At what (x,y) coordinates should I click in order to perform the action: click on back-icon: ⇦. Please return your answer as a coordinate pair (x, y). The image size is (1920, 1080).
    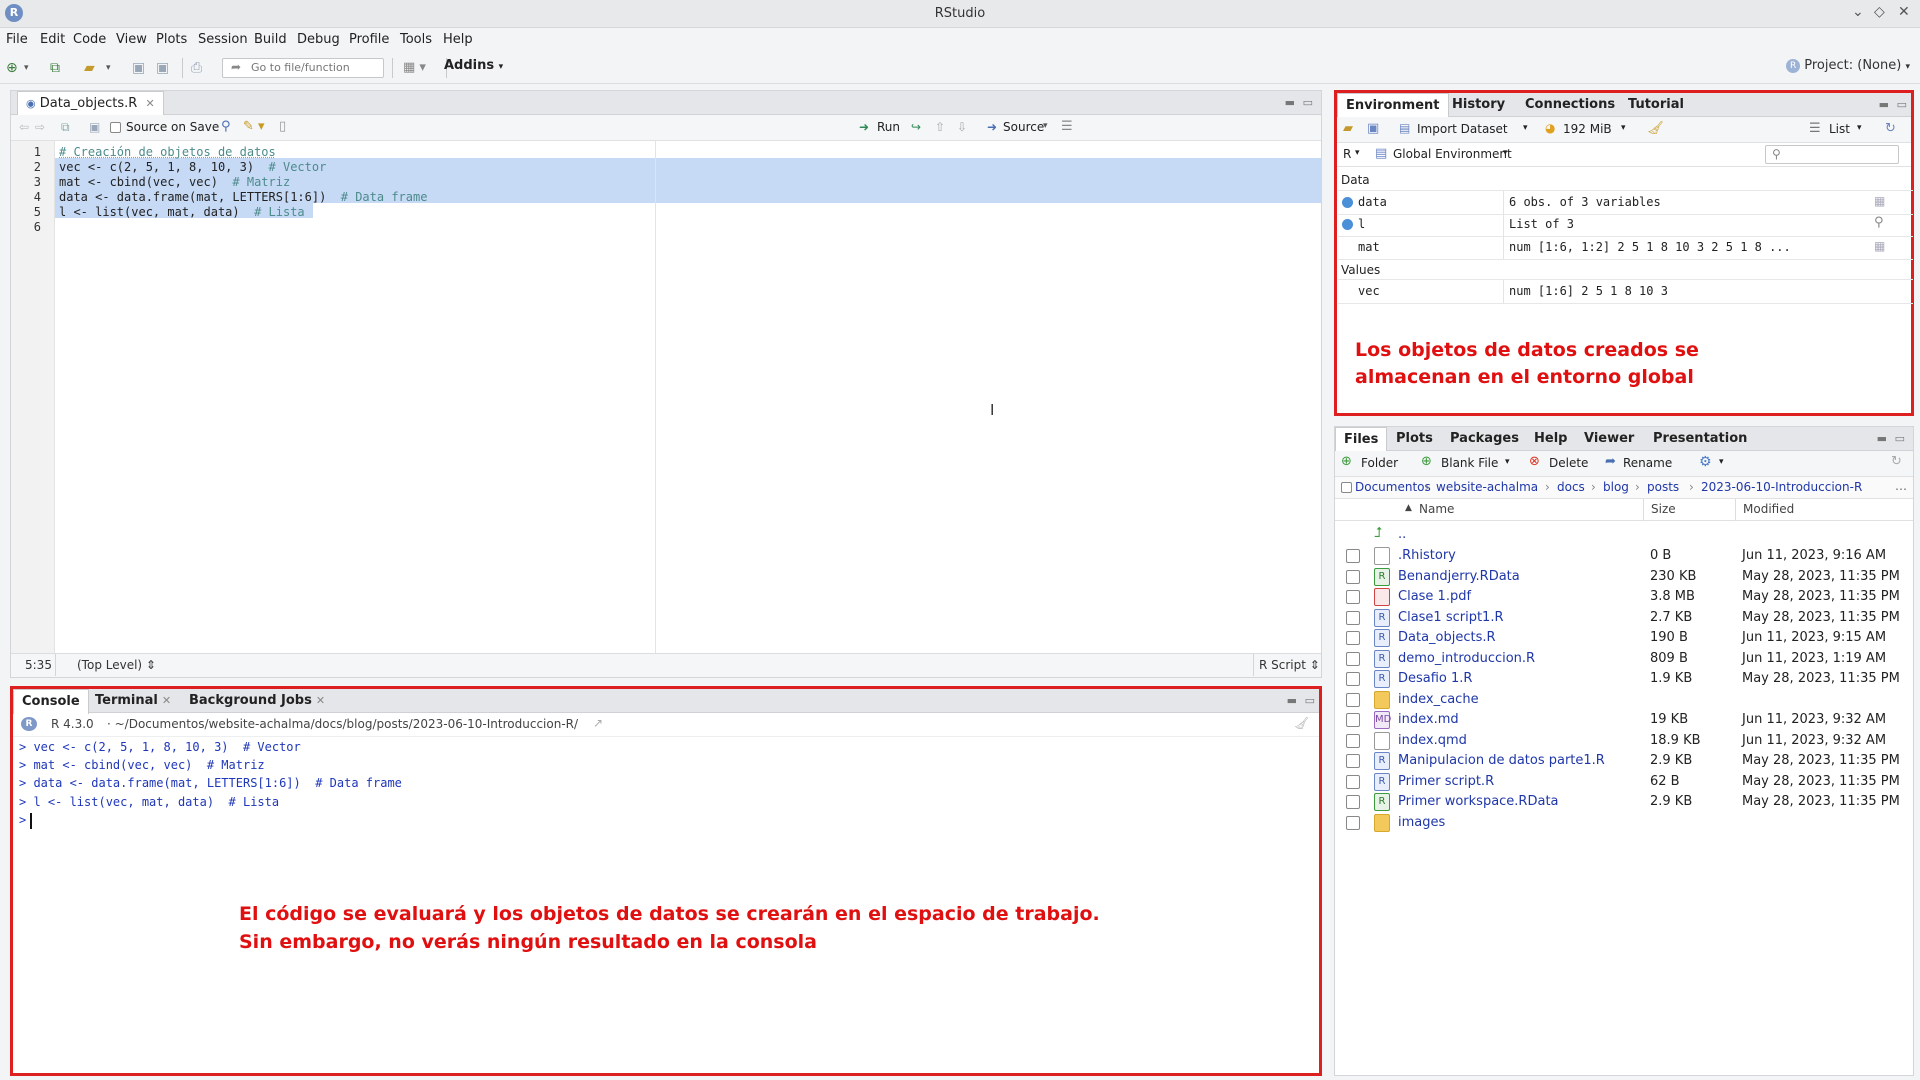
    Looking at the image, I should click on (24, 127).